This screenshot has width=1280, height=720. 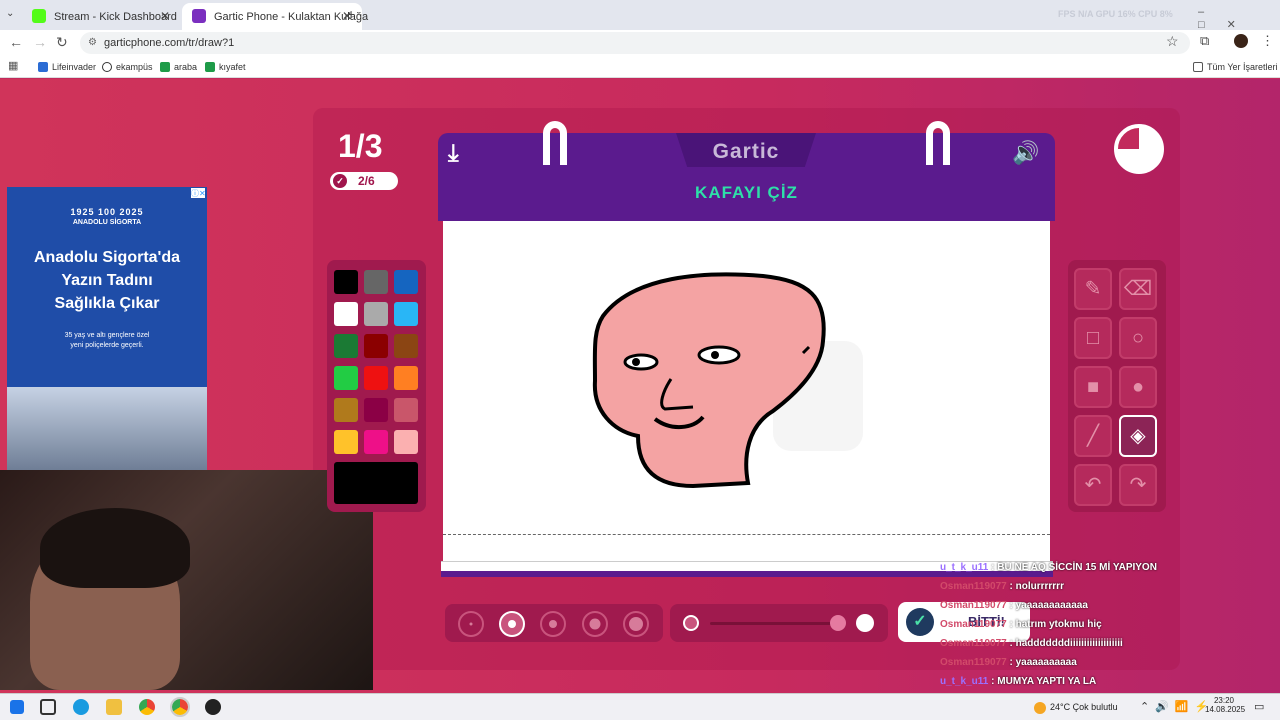 What do you see at coordinates (107, 257) in the screenshot?
I see `ad-headline-line: Anadolu Sigorta'da` at bounding box center [107, 257].